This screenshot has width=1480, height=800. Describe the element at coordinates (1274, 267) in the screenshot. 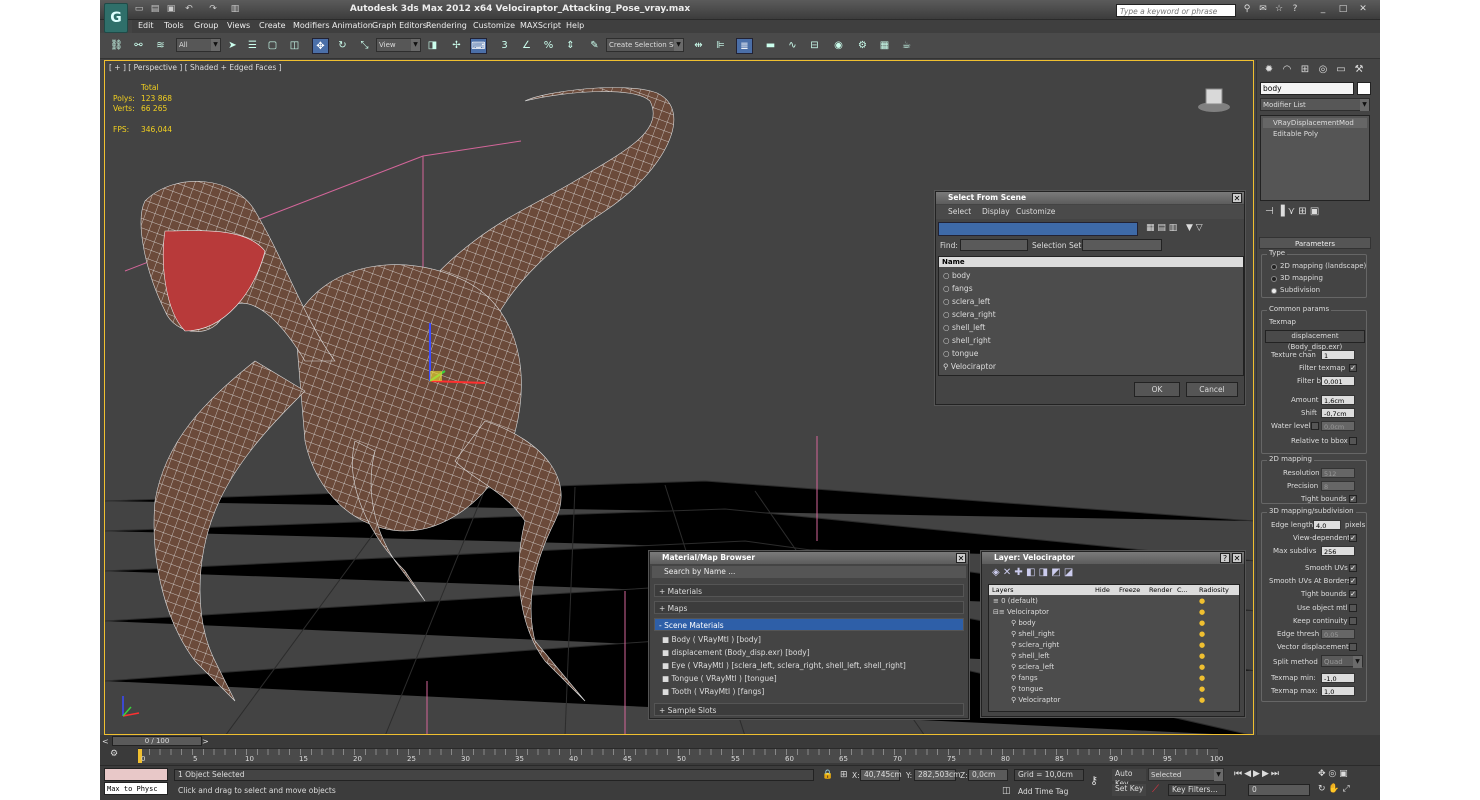

I see `type-radio-2d` at that location.